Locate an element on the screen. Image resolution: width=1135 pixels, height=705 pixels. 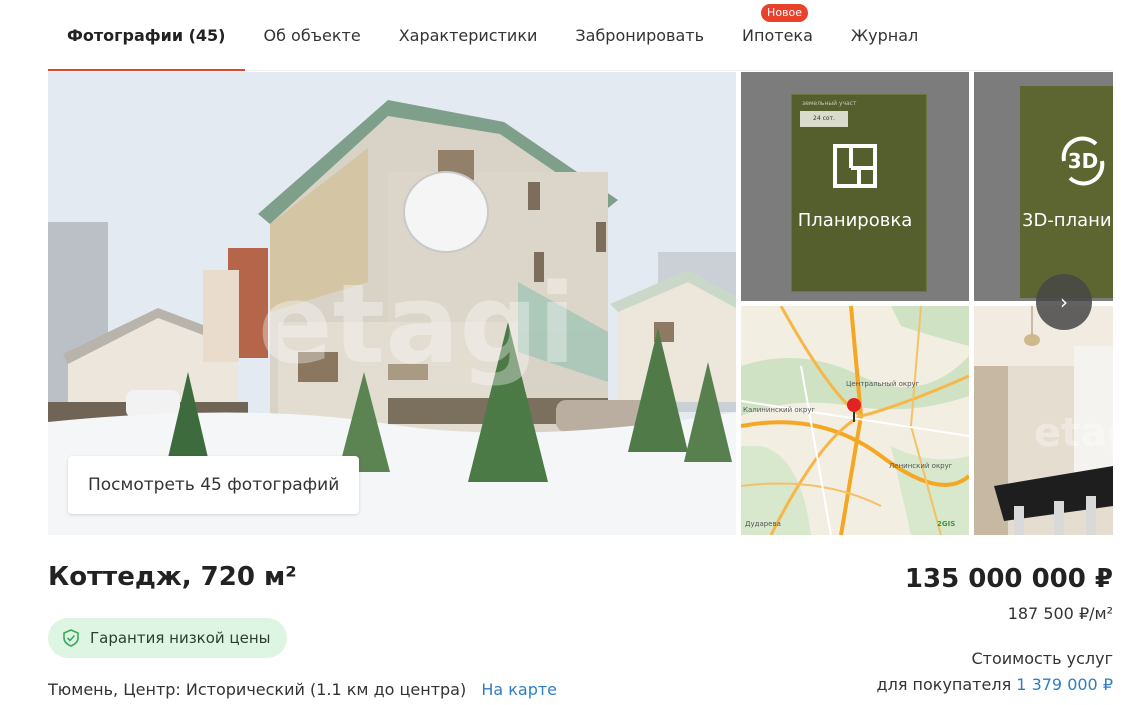
3d-icon-label: 3D is located at coordinates (1083, 161).